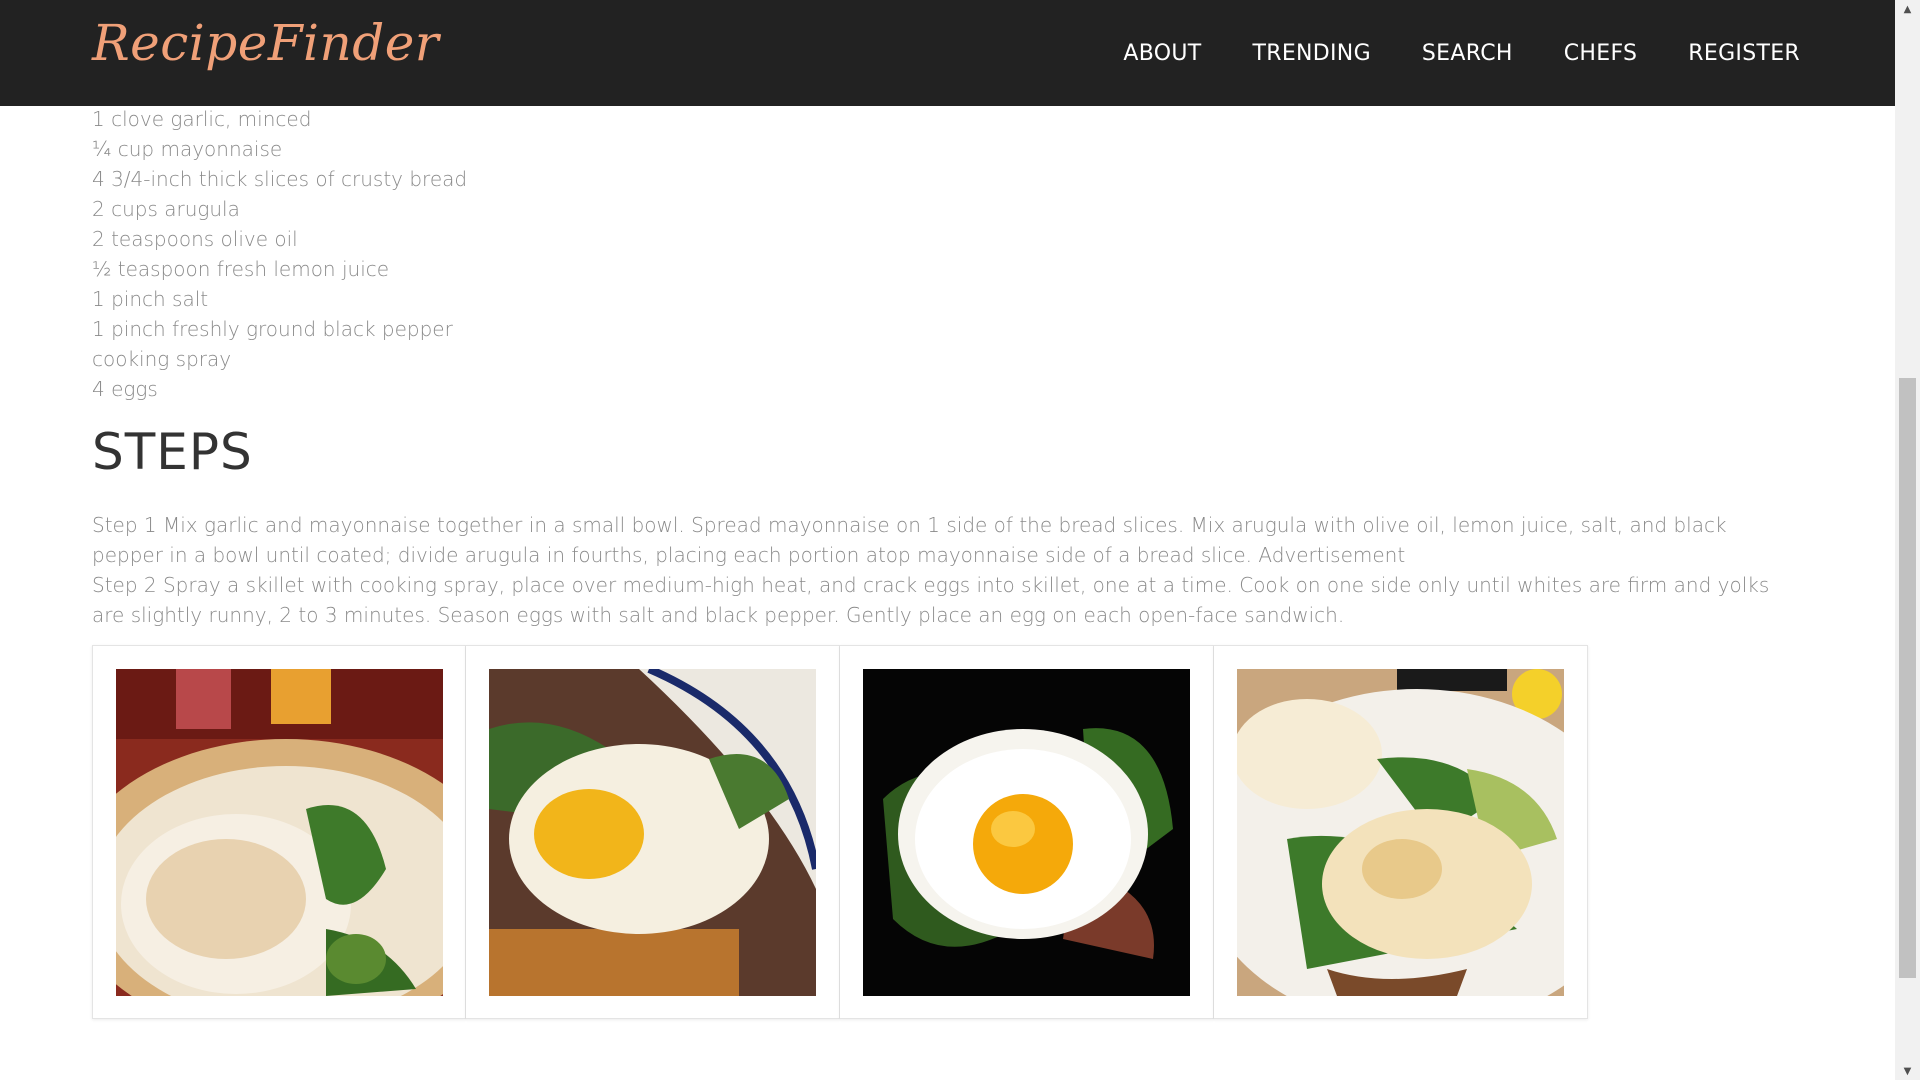 This screenshot has width=1920, height=1080. Describe the element at coordinates (125, 389) in the screenshot. I see `ingredient-item: 4 eggs` at that location.